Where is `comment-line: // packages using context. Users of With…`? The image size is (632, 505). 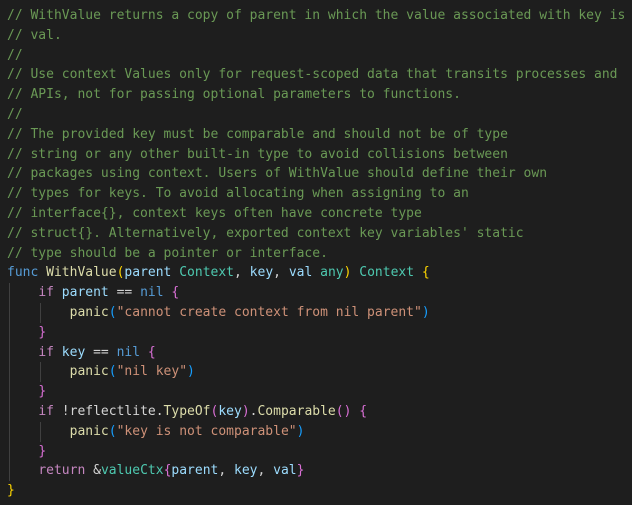 comment-line: // packages using context. Users of With… is located at coordinates (277, 174).